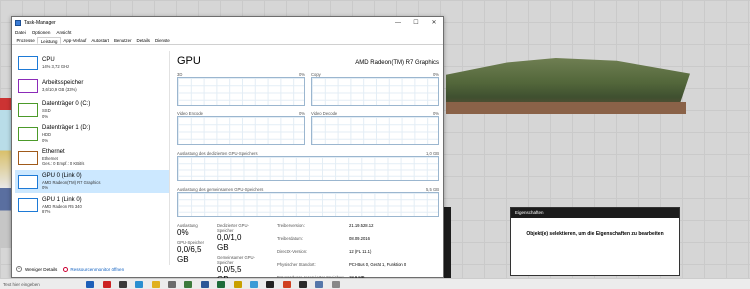 The image size is (750, 289). Describe the element at coordinates (180, 74) in the screenshot. I see `graph-label: 3D` at that location.